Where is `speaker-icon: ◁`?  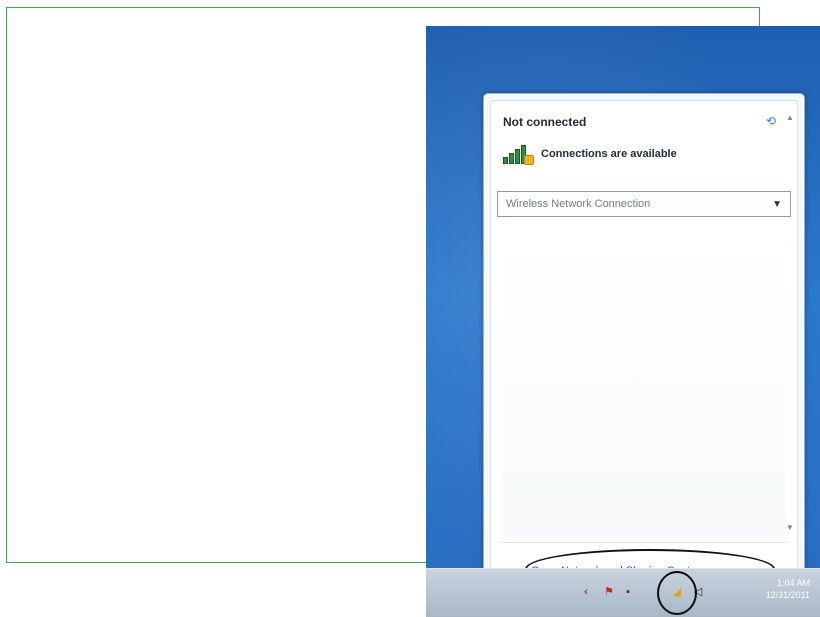
speaker-icon: ◁ is located at coordinates (698, 592).